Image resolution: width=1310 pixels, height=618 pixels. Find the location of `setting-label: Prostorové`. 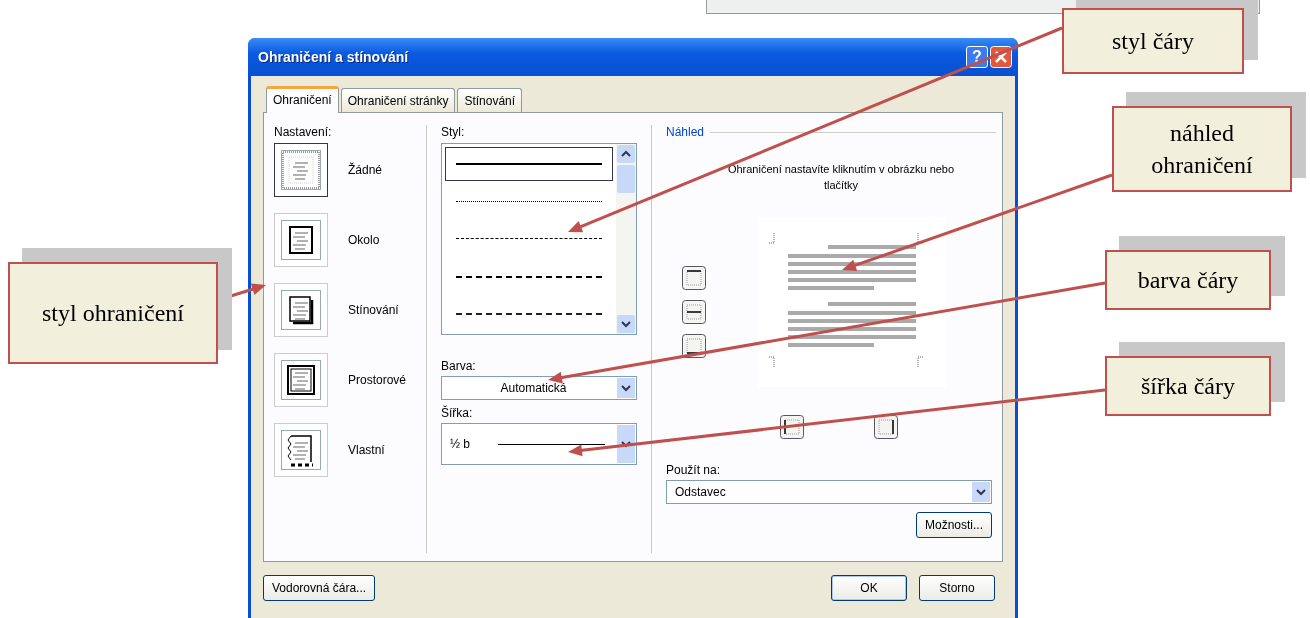

setting-label: Prostorové is located at coordinates (377, 380).